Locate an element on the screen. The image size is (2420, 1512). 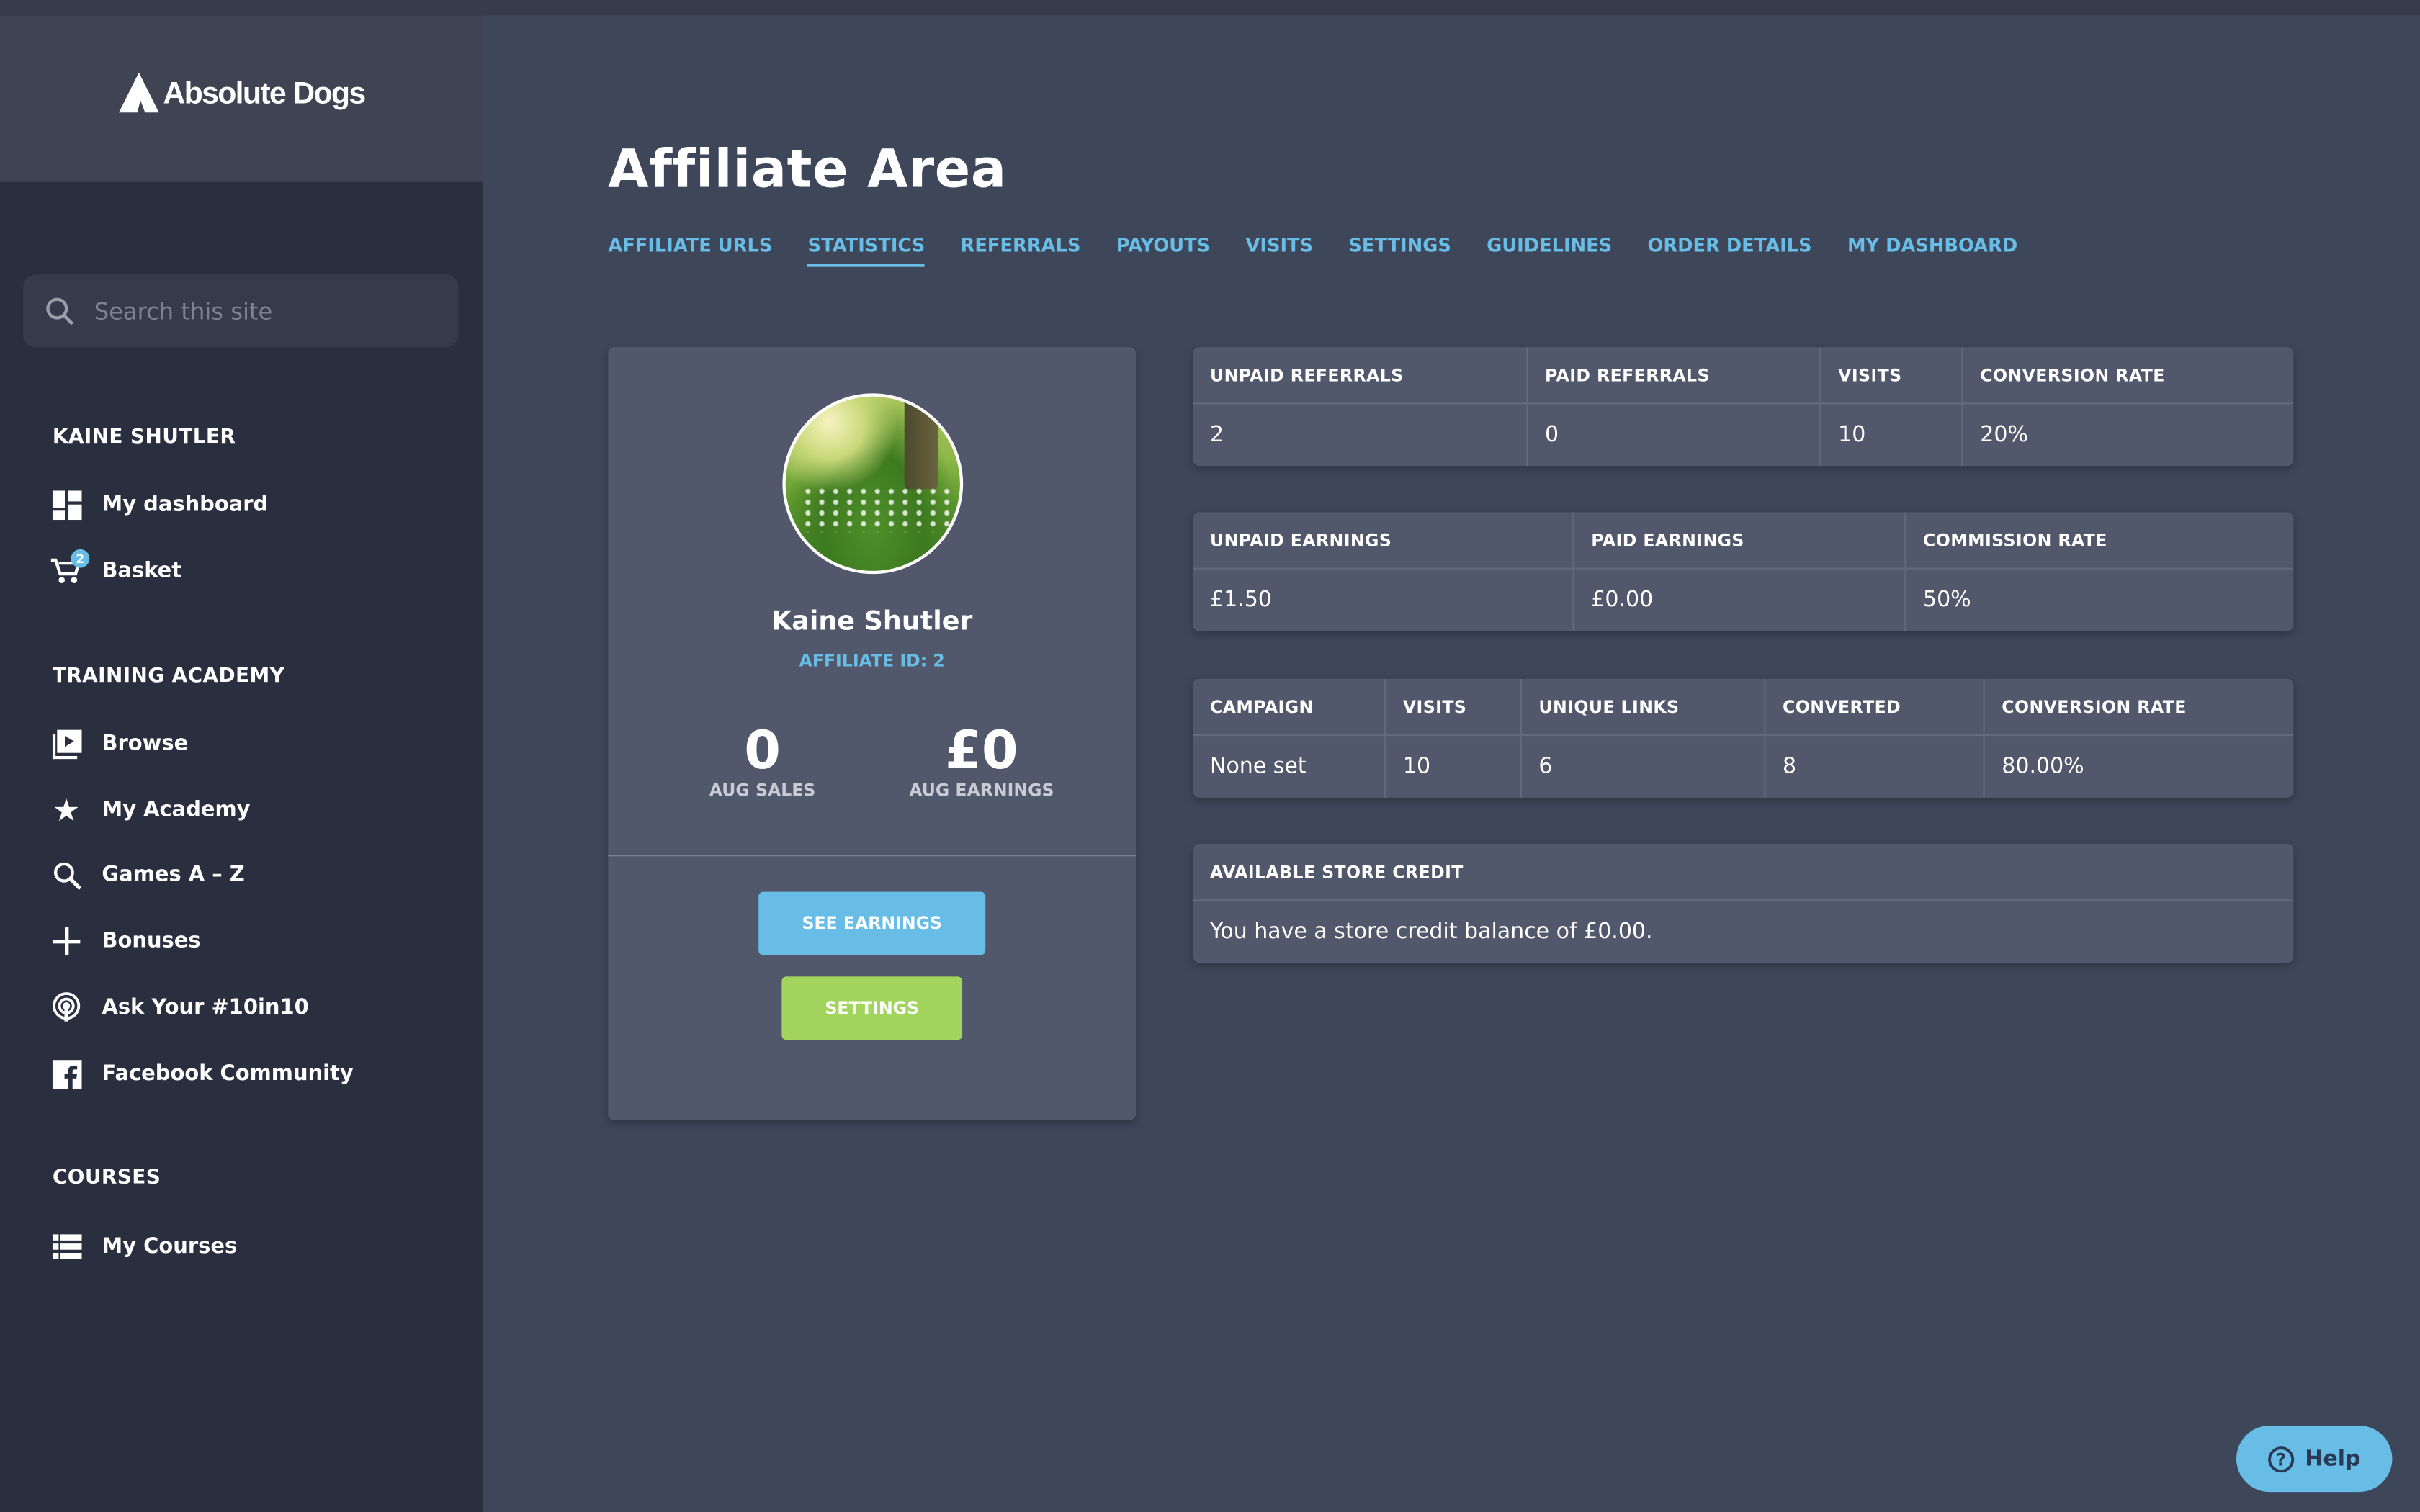
search-input is located at coordinates (248, 311).